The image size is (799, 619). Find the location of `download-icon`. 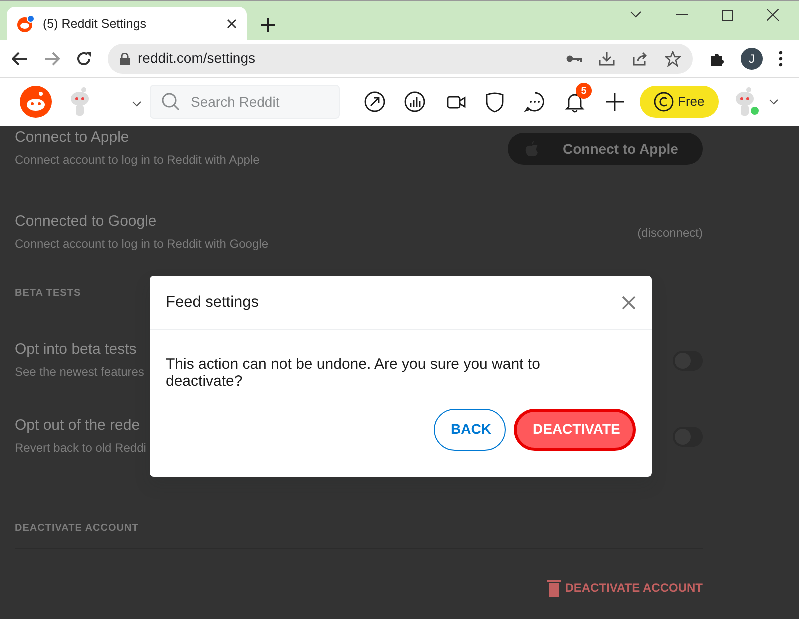

download-icon is located at coordinates (607, 58).